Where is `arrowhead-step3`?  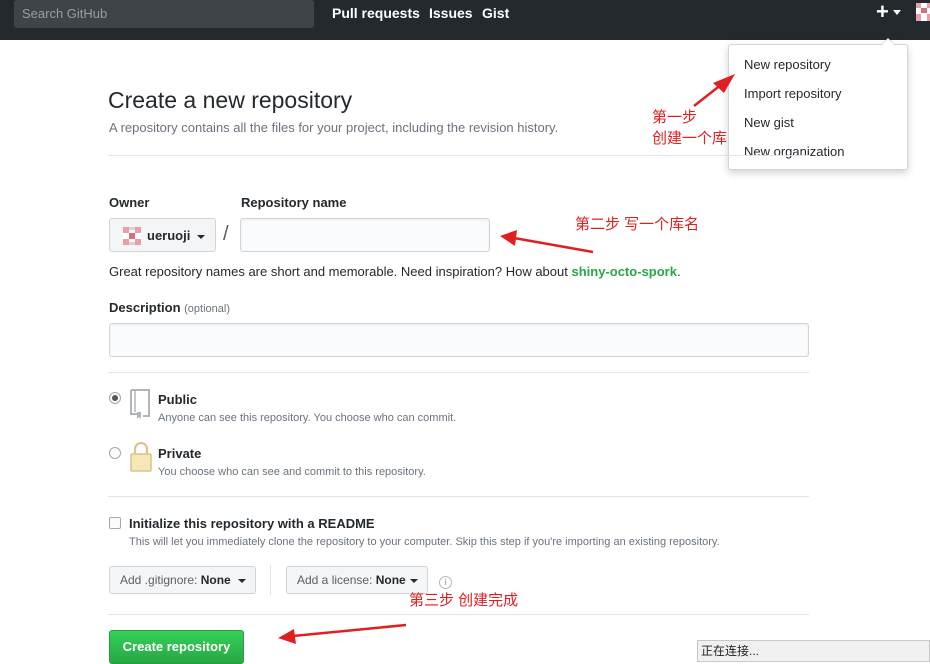 arrowhead-step3 is located at coordinates (287, 636).